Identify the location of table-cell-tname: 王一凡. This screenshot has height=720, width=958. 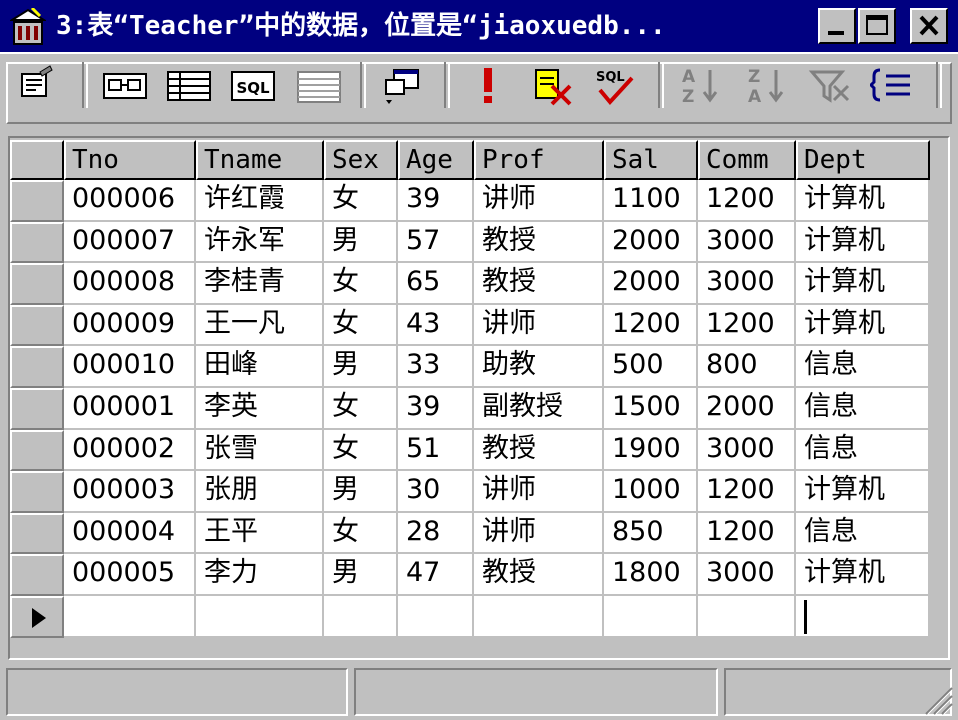
(260, 325).